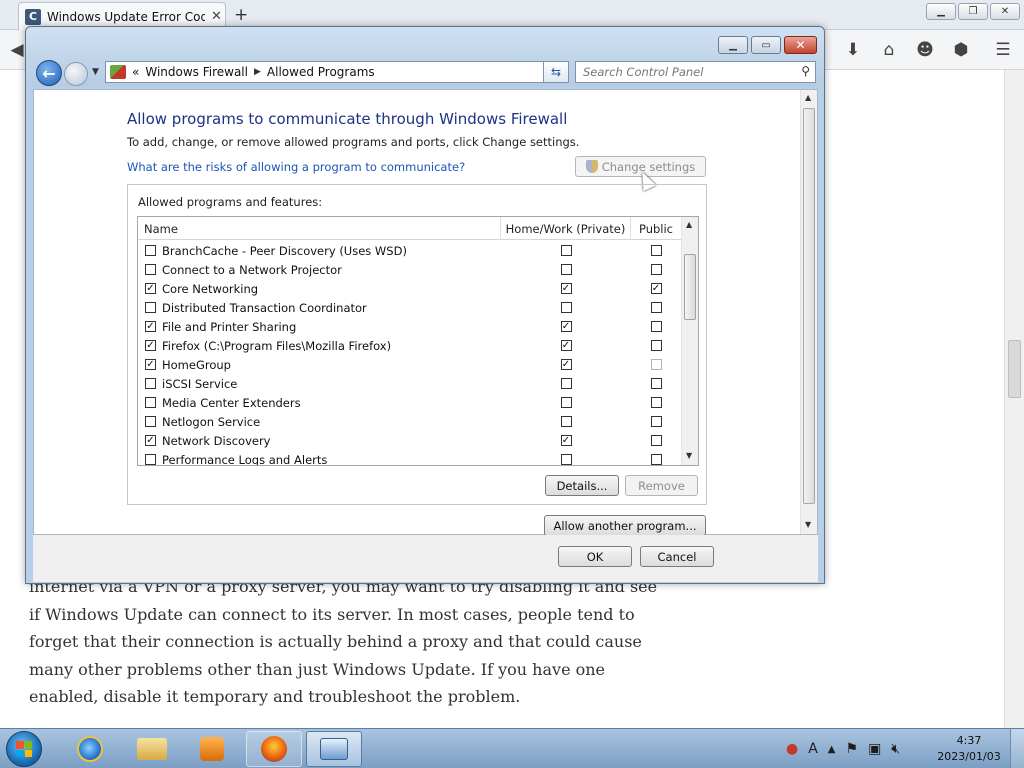 This screenshot has height=768, width=1024. Describe the element at coordinates (24, 749) in the screenshot. I see `start-button` at that location.